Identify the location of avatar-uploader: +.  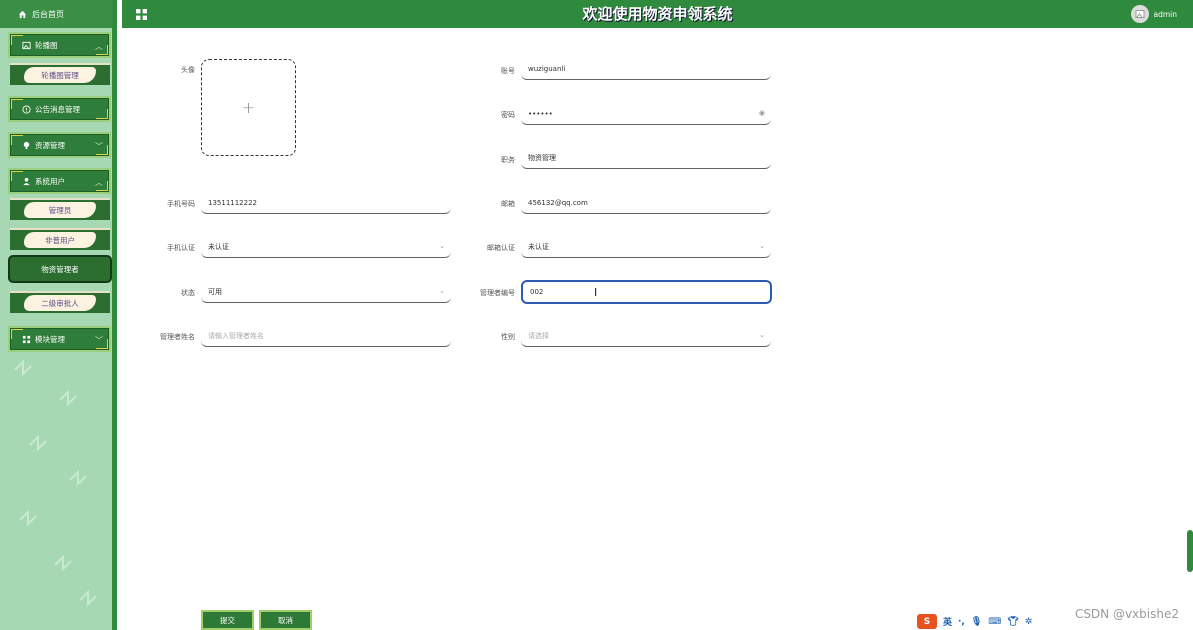
(248, 107).